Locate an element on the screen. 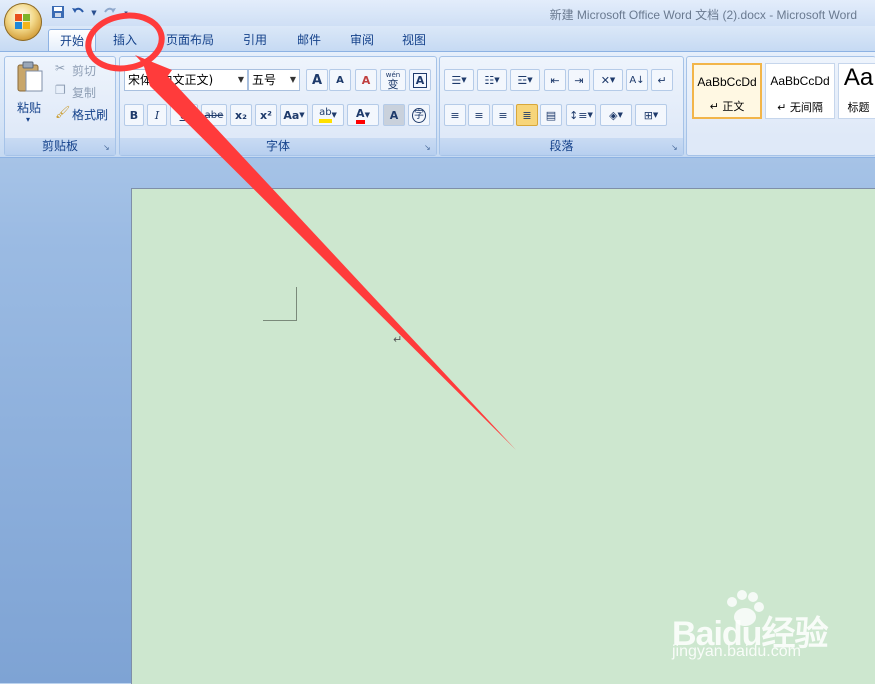 The width and height of the screenshot is (875, 684). tab-page-layout: 页面布局 is located at coordinates (190, 40).